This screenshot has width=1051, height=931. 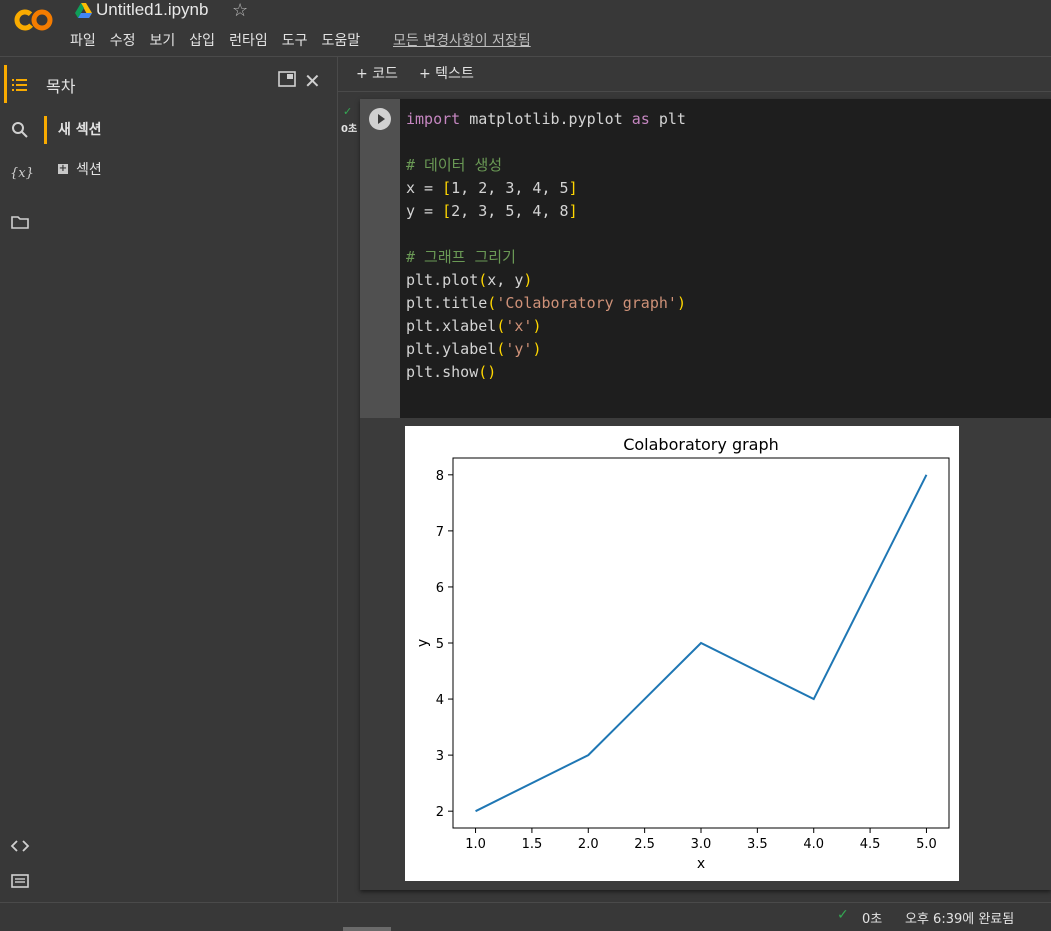 What do you see at coordinates (348, 111) in the screenshot?
I see `exec-success-icon: ✓` at bounding box center [348, 111].